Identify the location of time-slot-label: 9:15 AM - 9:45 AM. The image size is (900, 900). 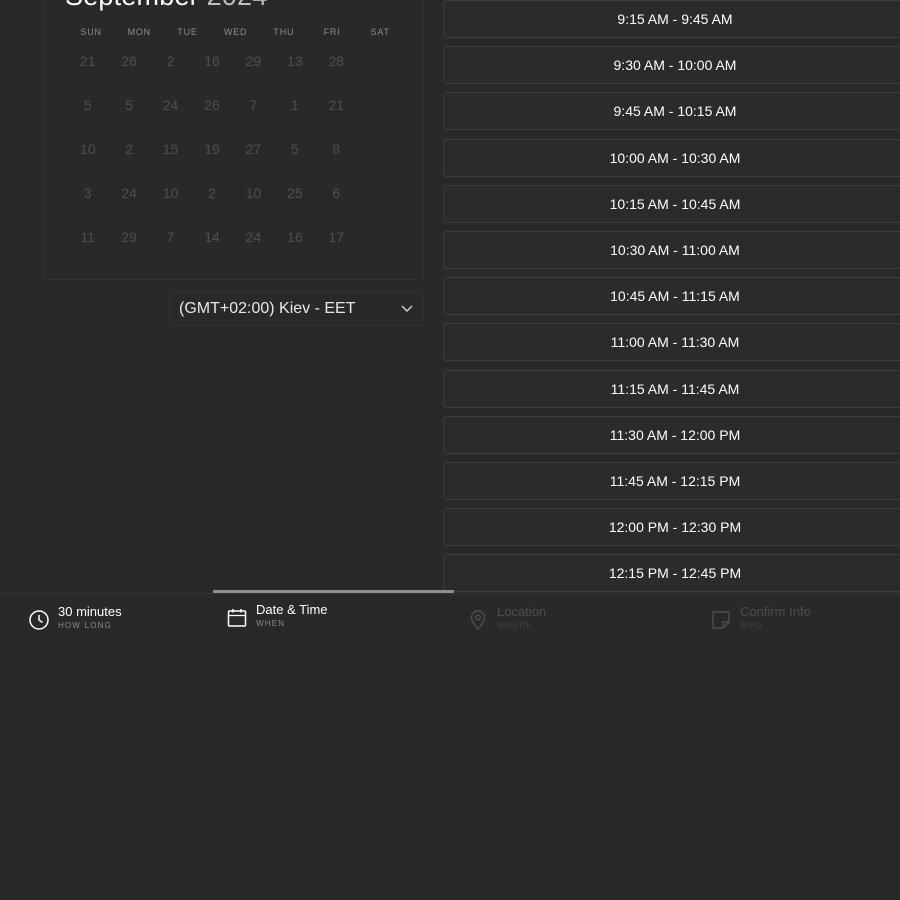
(675, 19).